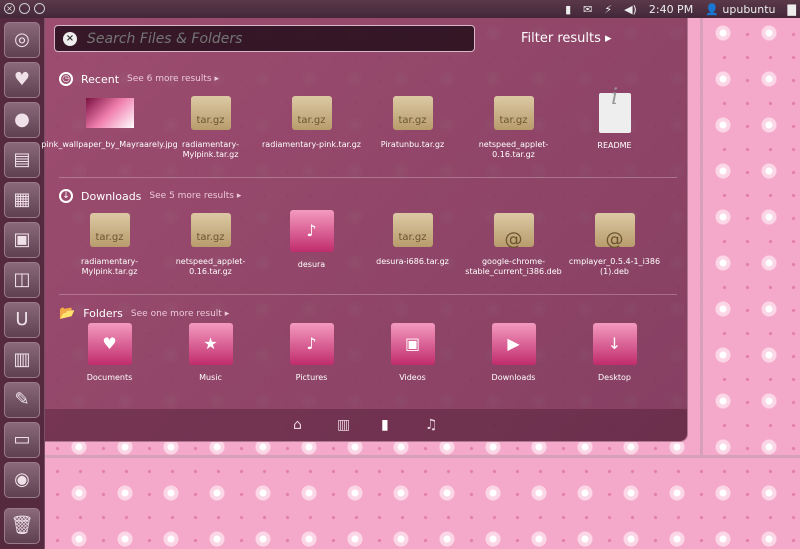 The height and width of the screenshot is (549, 800). I want to click on home-lens-icon: ⌂, so click(297, 425).